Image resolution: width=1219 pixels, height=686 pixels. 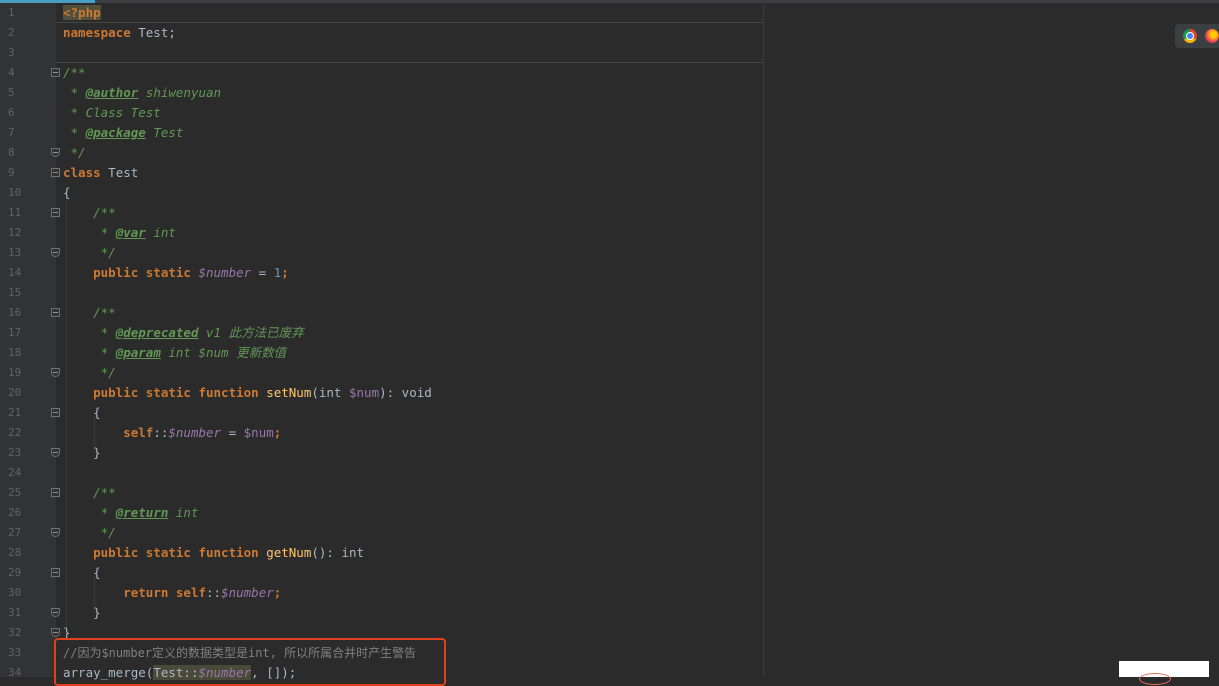 I want to click on line-number: 13, so click(x=15, y=252).